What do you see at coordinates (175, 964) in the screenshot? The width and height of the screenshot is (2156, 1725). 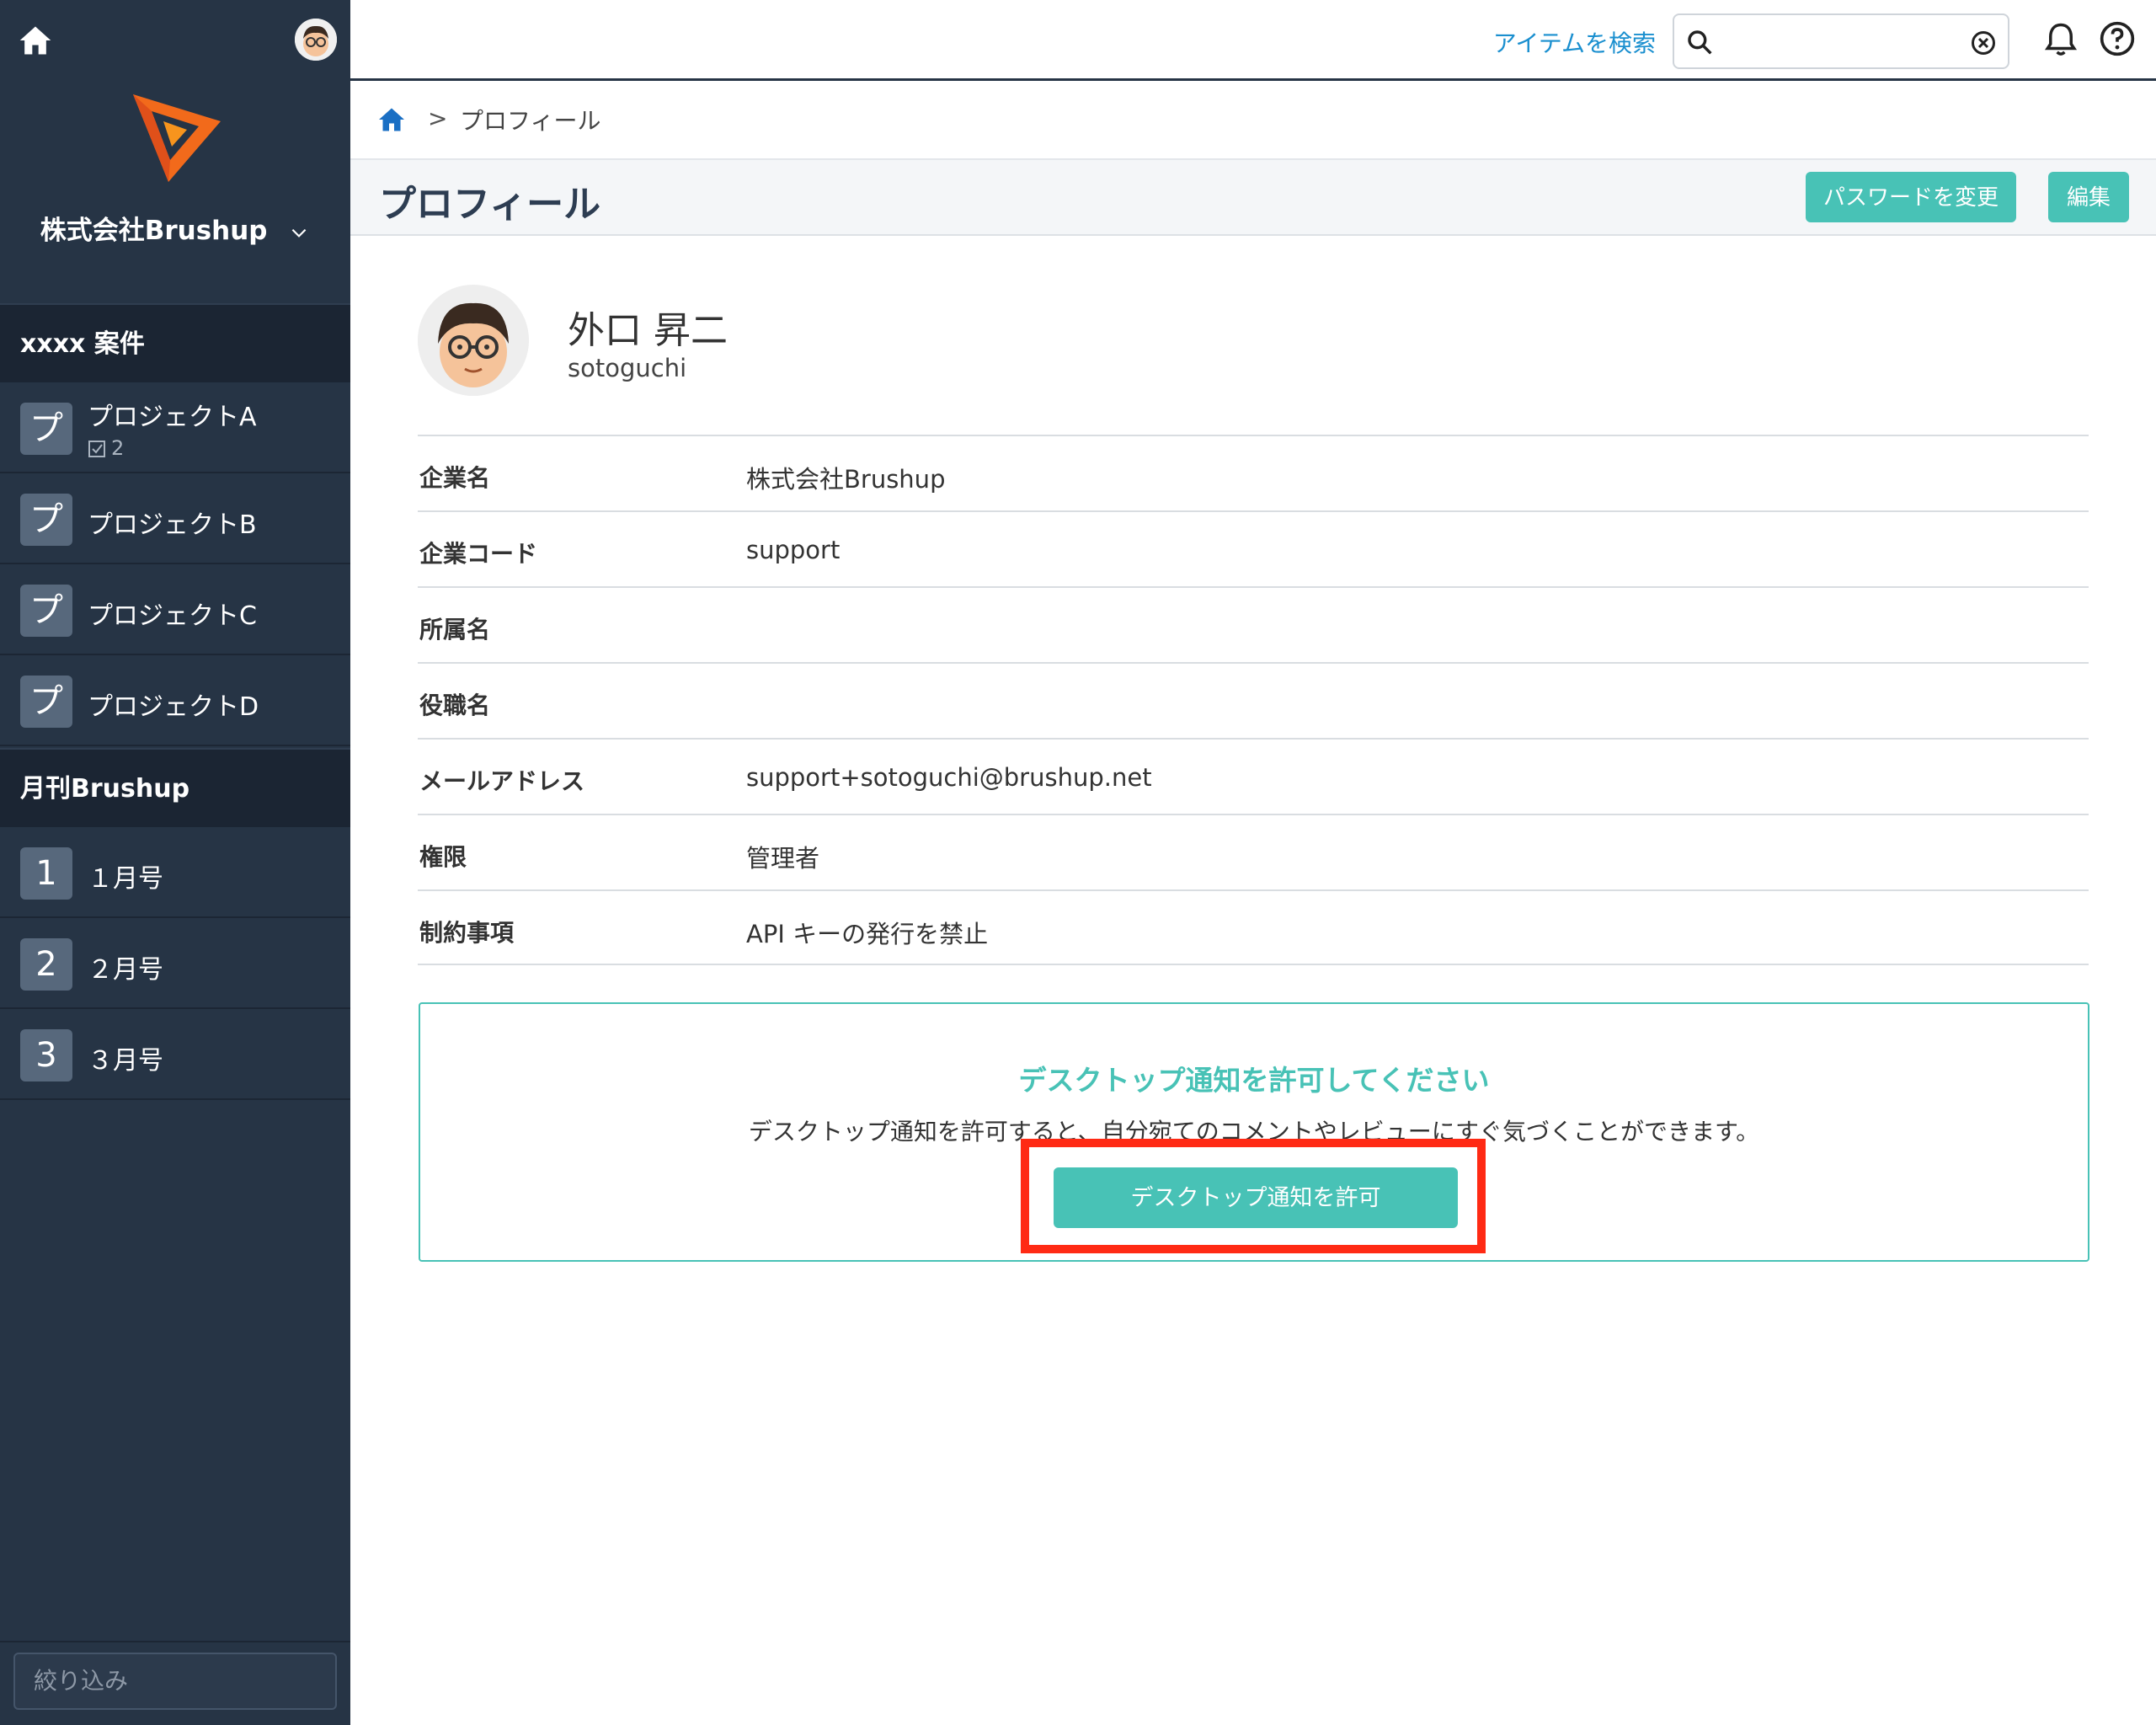 I see `sidebar-item-issue-2: 2 ２月号` at bounding box center [175, 964].